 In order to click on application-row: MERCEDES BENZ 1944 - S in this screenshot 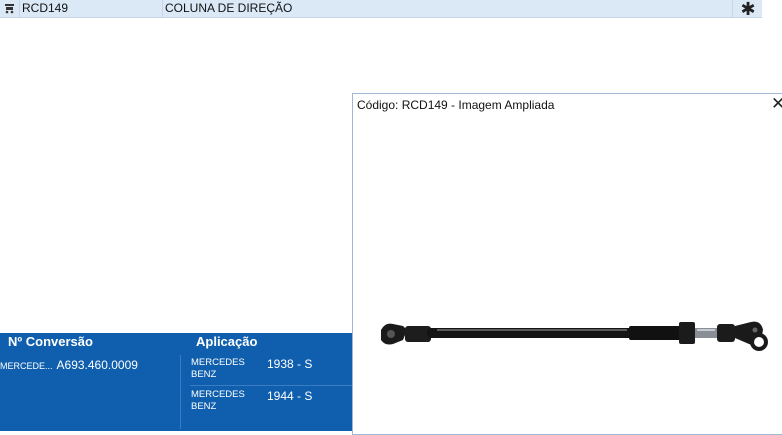, I will do `click(271, 402)`.